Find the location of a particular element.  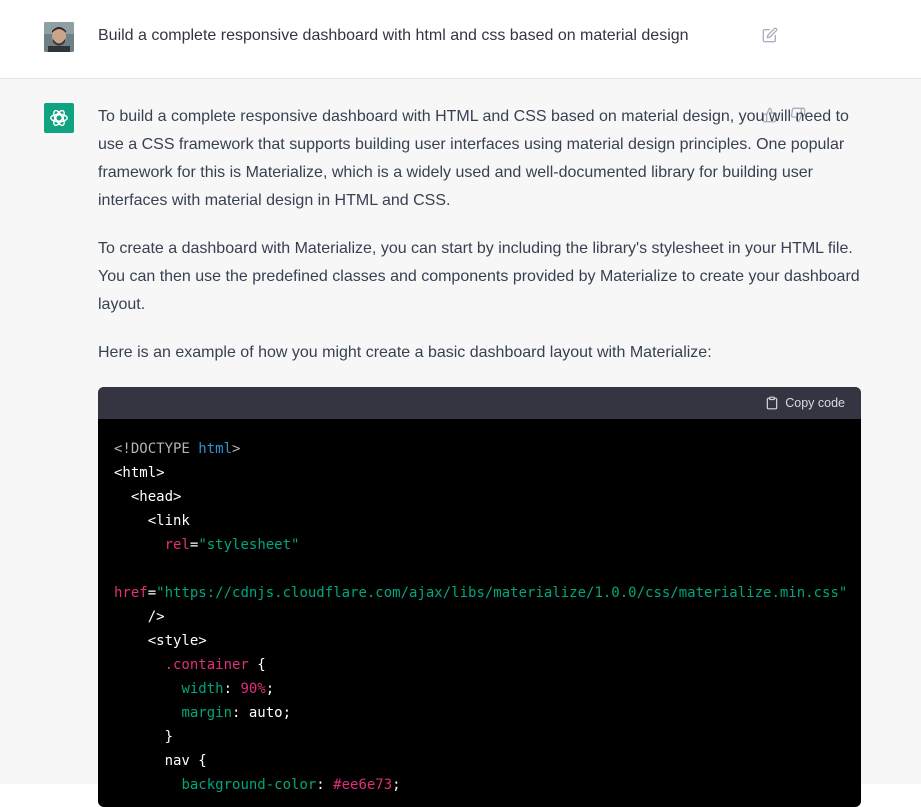

code-token: href is located at coordinates (131, 593).